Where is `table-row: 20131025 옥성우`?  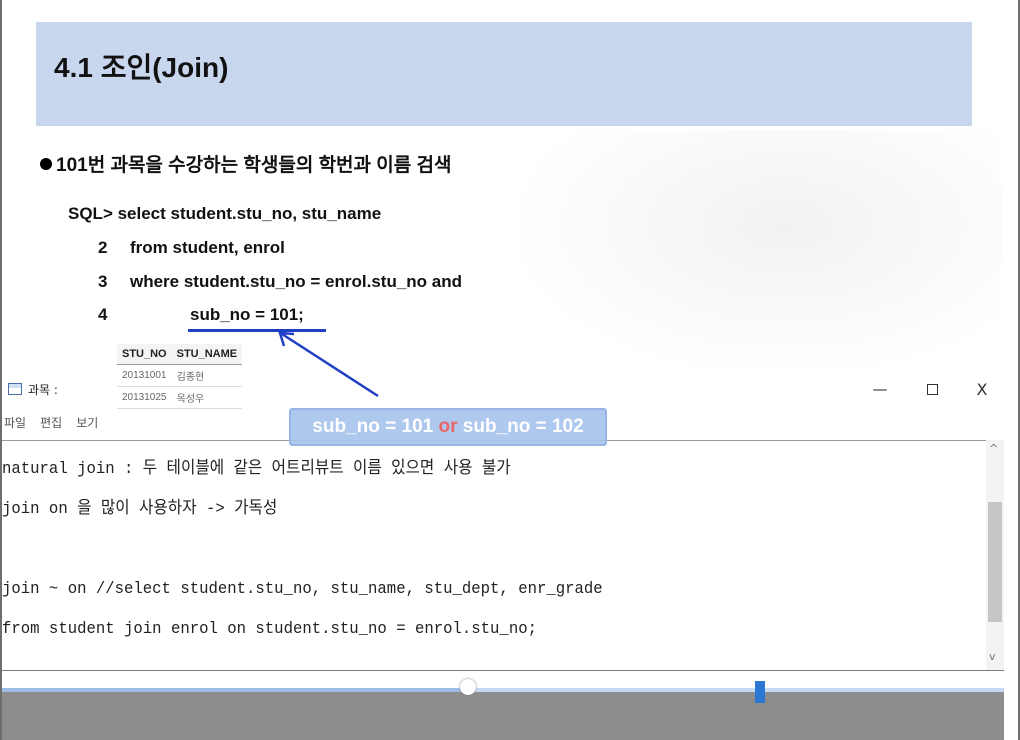
table-row: 20131025 옥성우 is located at coordinates (180, 397).